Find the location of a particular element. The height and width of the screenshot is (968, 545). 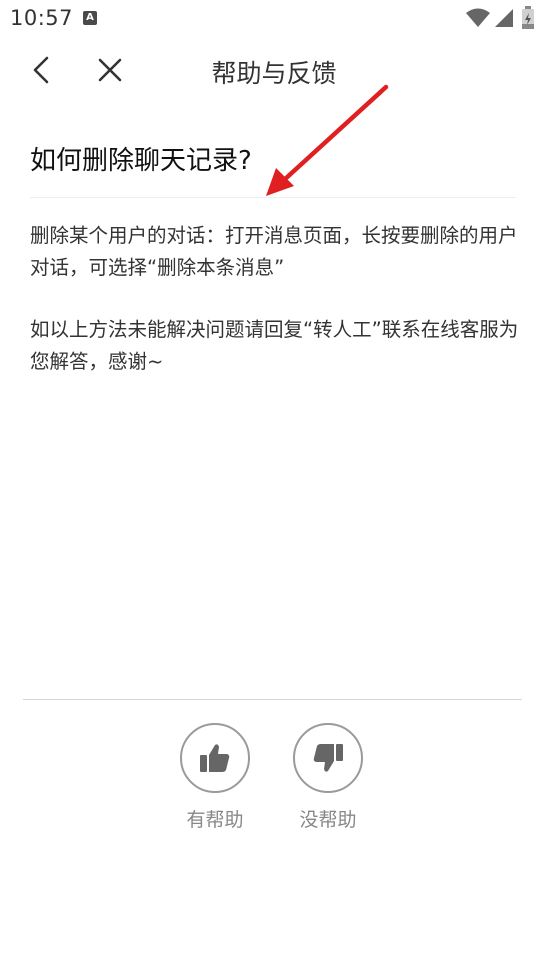

battery-icon is located at coordinates (528, 17).